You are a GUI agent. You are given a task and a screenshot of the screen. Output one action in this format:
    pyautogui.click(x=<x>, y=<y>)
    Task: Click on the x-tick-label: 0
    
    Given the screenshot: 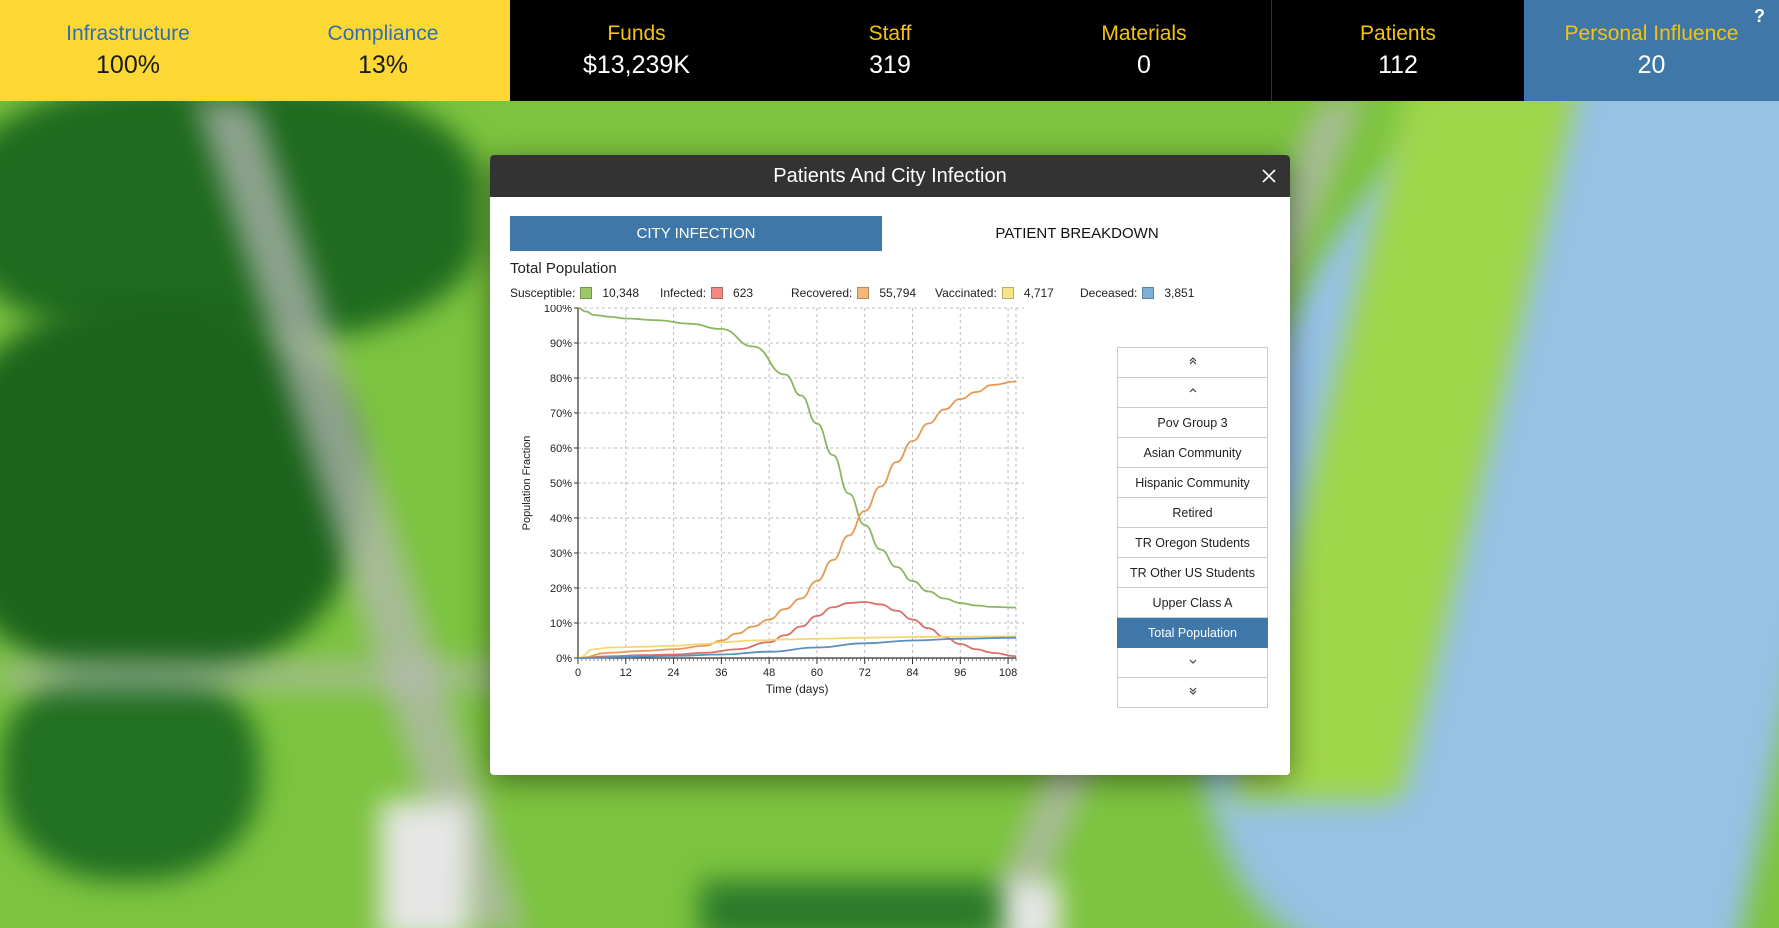 What is the action you would take?
    pyautogui.click(x=578, y=673)
    